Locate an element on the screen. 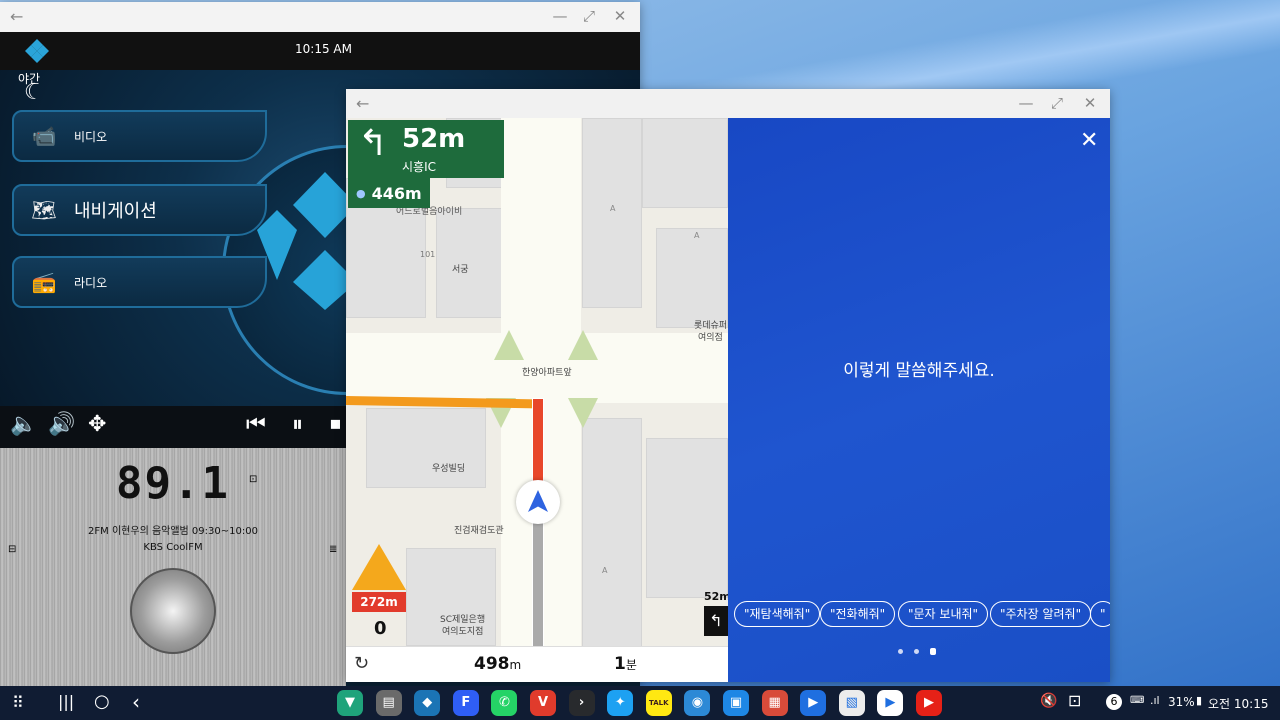  menu-item-label: 라디오 is located at coordinates (91, 282).